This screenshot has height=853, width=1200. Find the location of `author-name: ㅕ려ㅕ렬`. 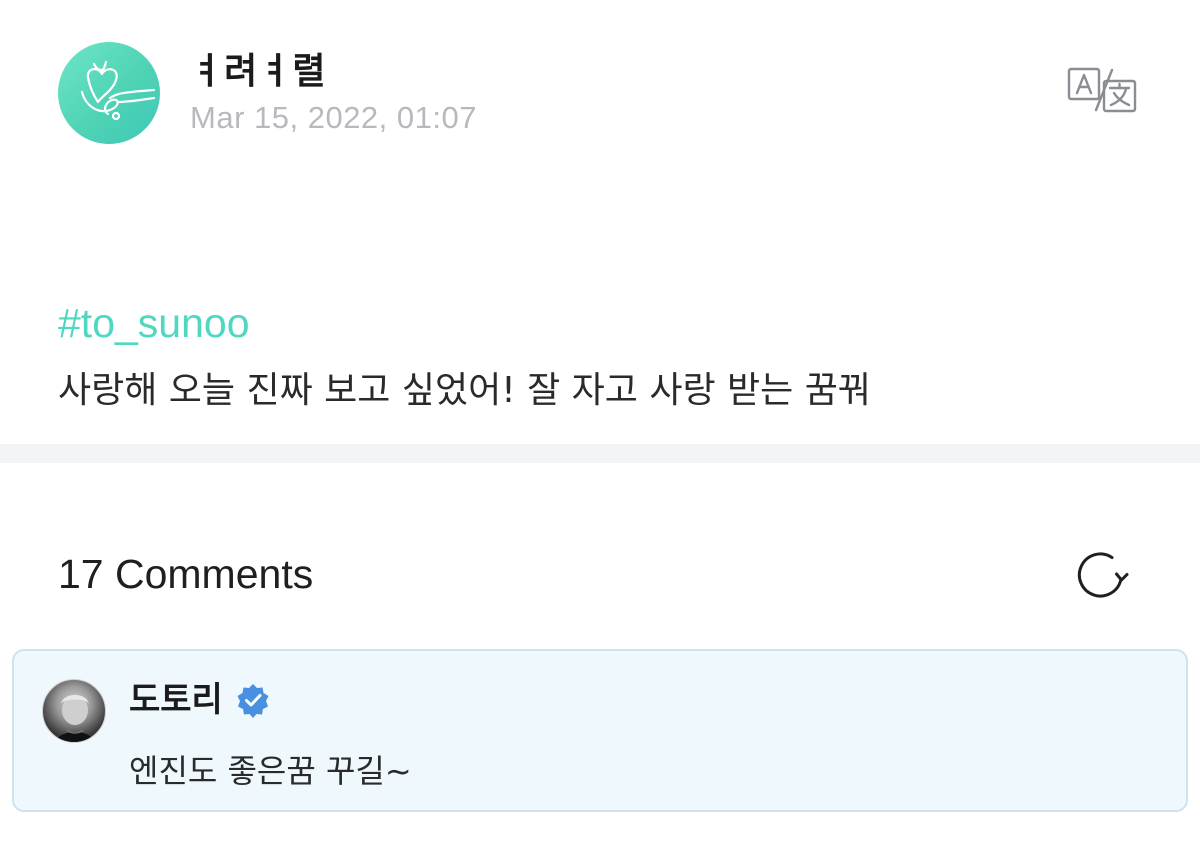

author-name: ㅕ려ㅕ렬 is located at coordinates (333, 72).